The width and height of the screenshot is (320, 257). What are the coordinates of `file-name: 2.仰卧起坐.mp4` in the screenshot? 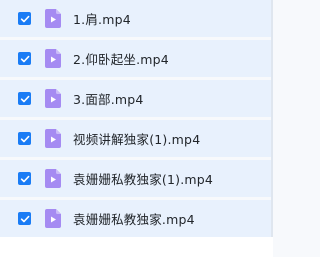 It's located at (121, 58).